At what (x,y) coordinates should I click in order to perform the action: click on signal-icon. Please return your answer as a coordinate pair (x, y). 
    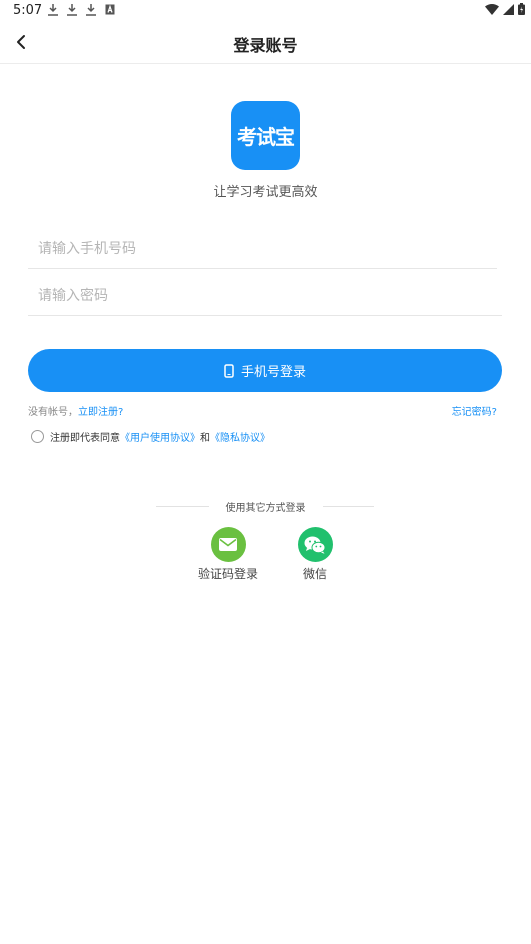
    Looking at the image, I should click on (508, 9).